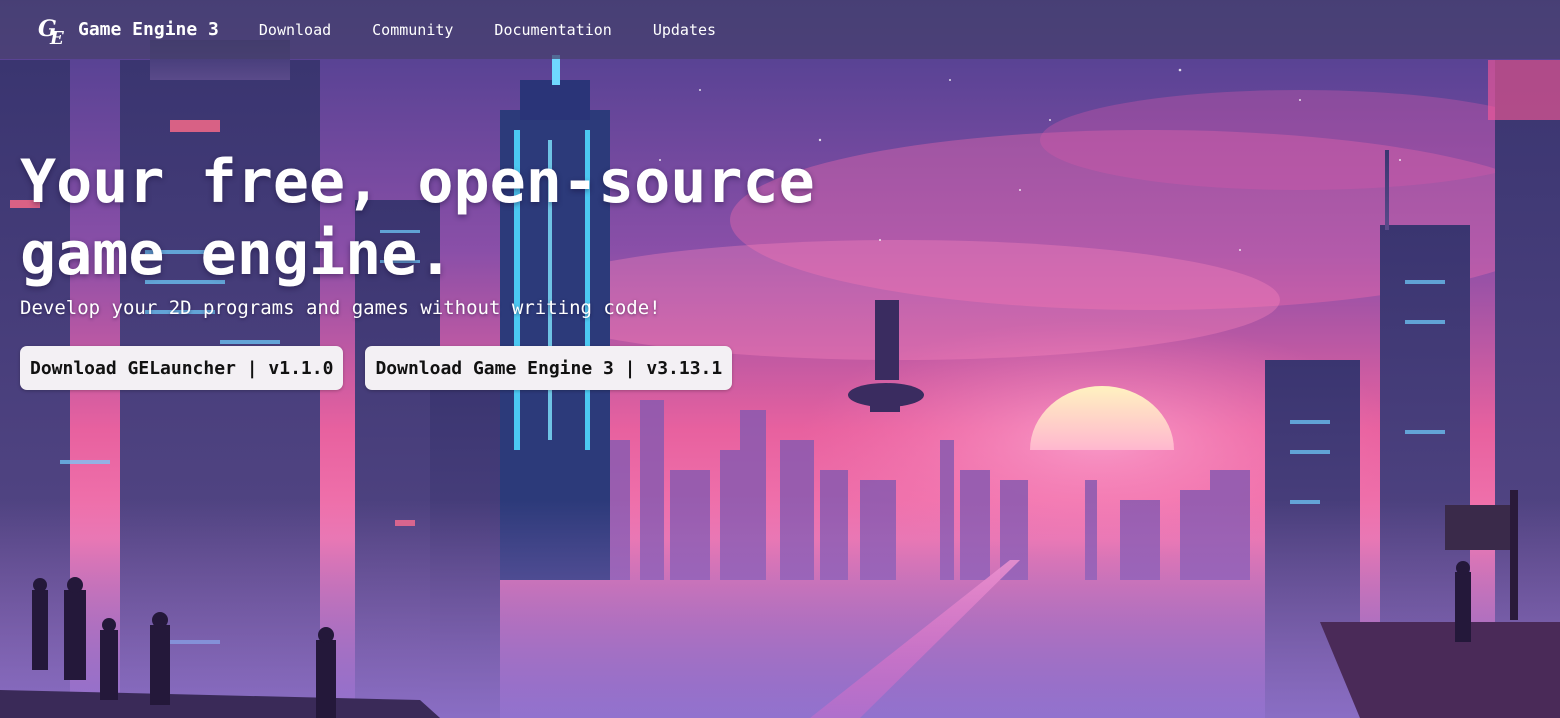 The image size is (1560, 718). What do you see at coordinates (182, 368) in the screenshot?
I see `download-gelauncher-button: Download GELauncher | v1.1.0` at bounding box center [182, 368].